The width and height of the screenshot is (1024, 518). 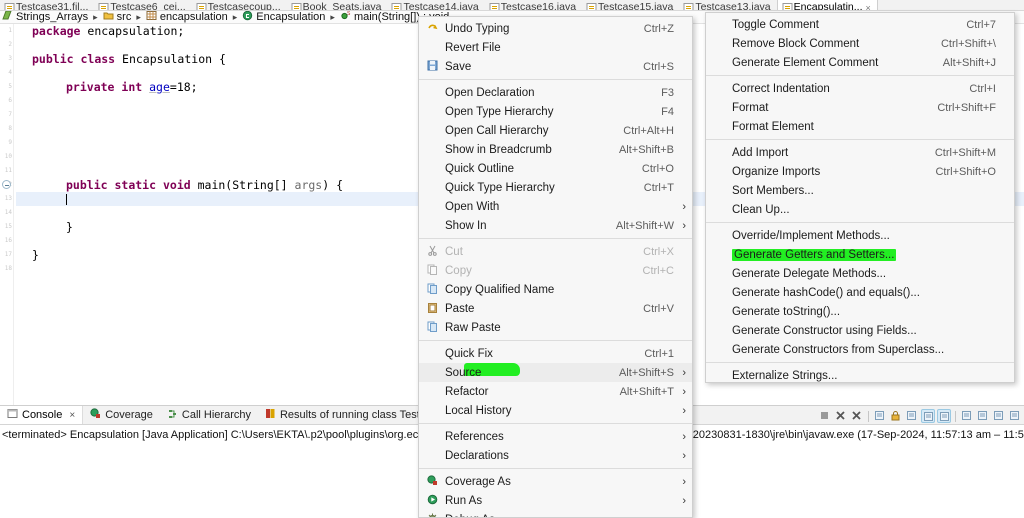 What do you see at coordinates (337, 5) in the screenshot?
I see `editor-tab-3: Book_Seats.java` at bounding box center [337, 5].